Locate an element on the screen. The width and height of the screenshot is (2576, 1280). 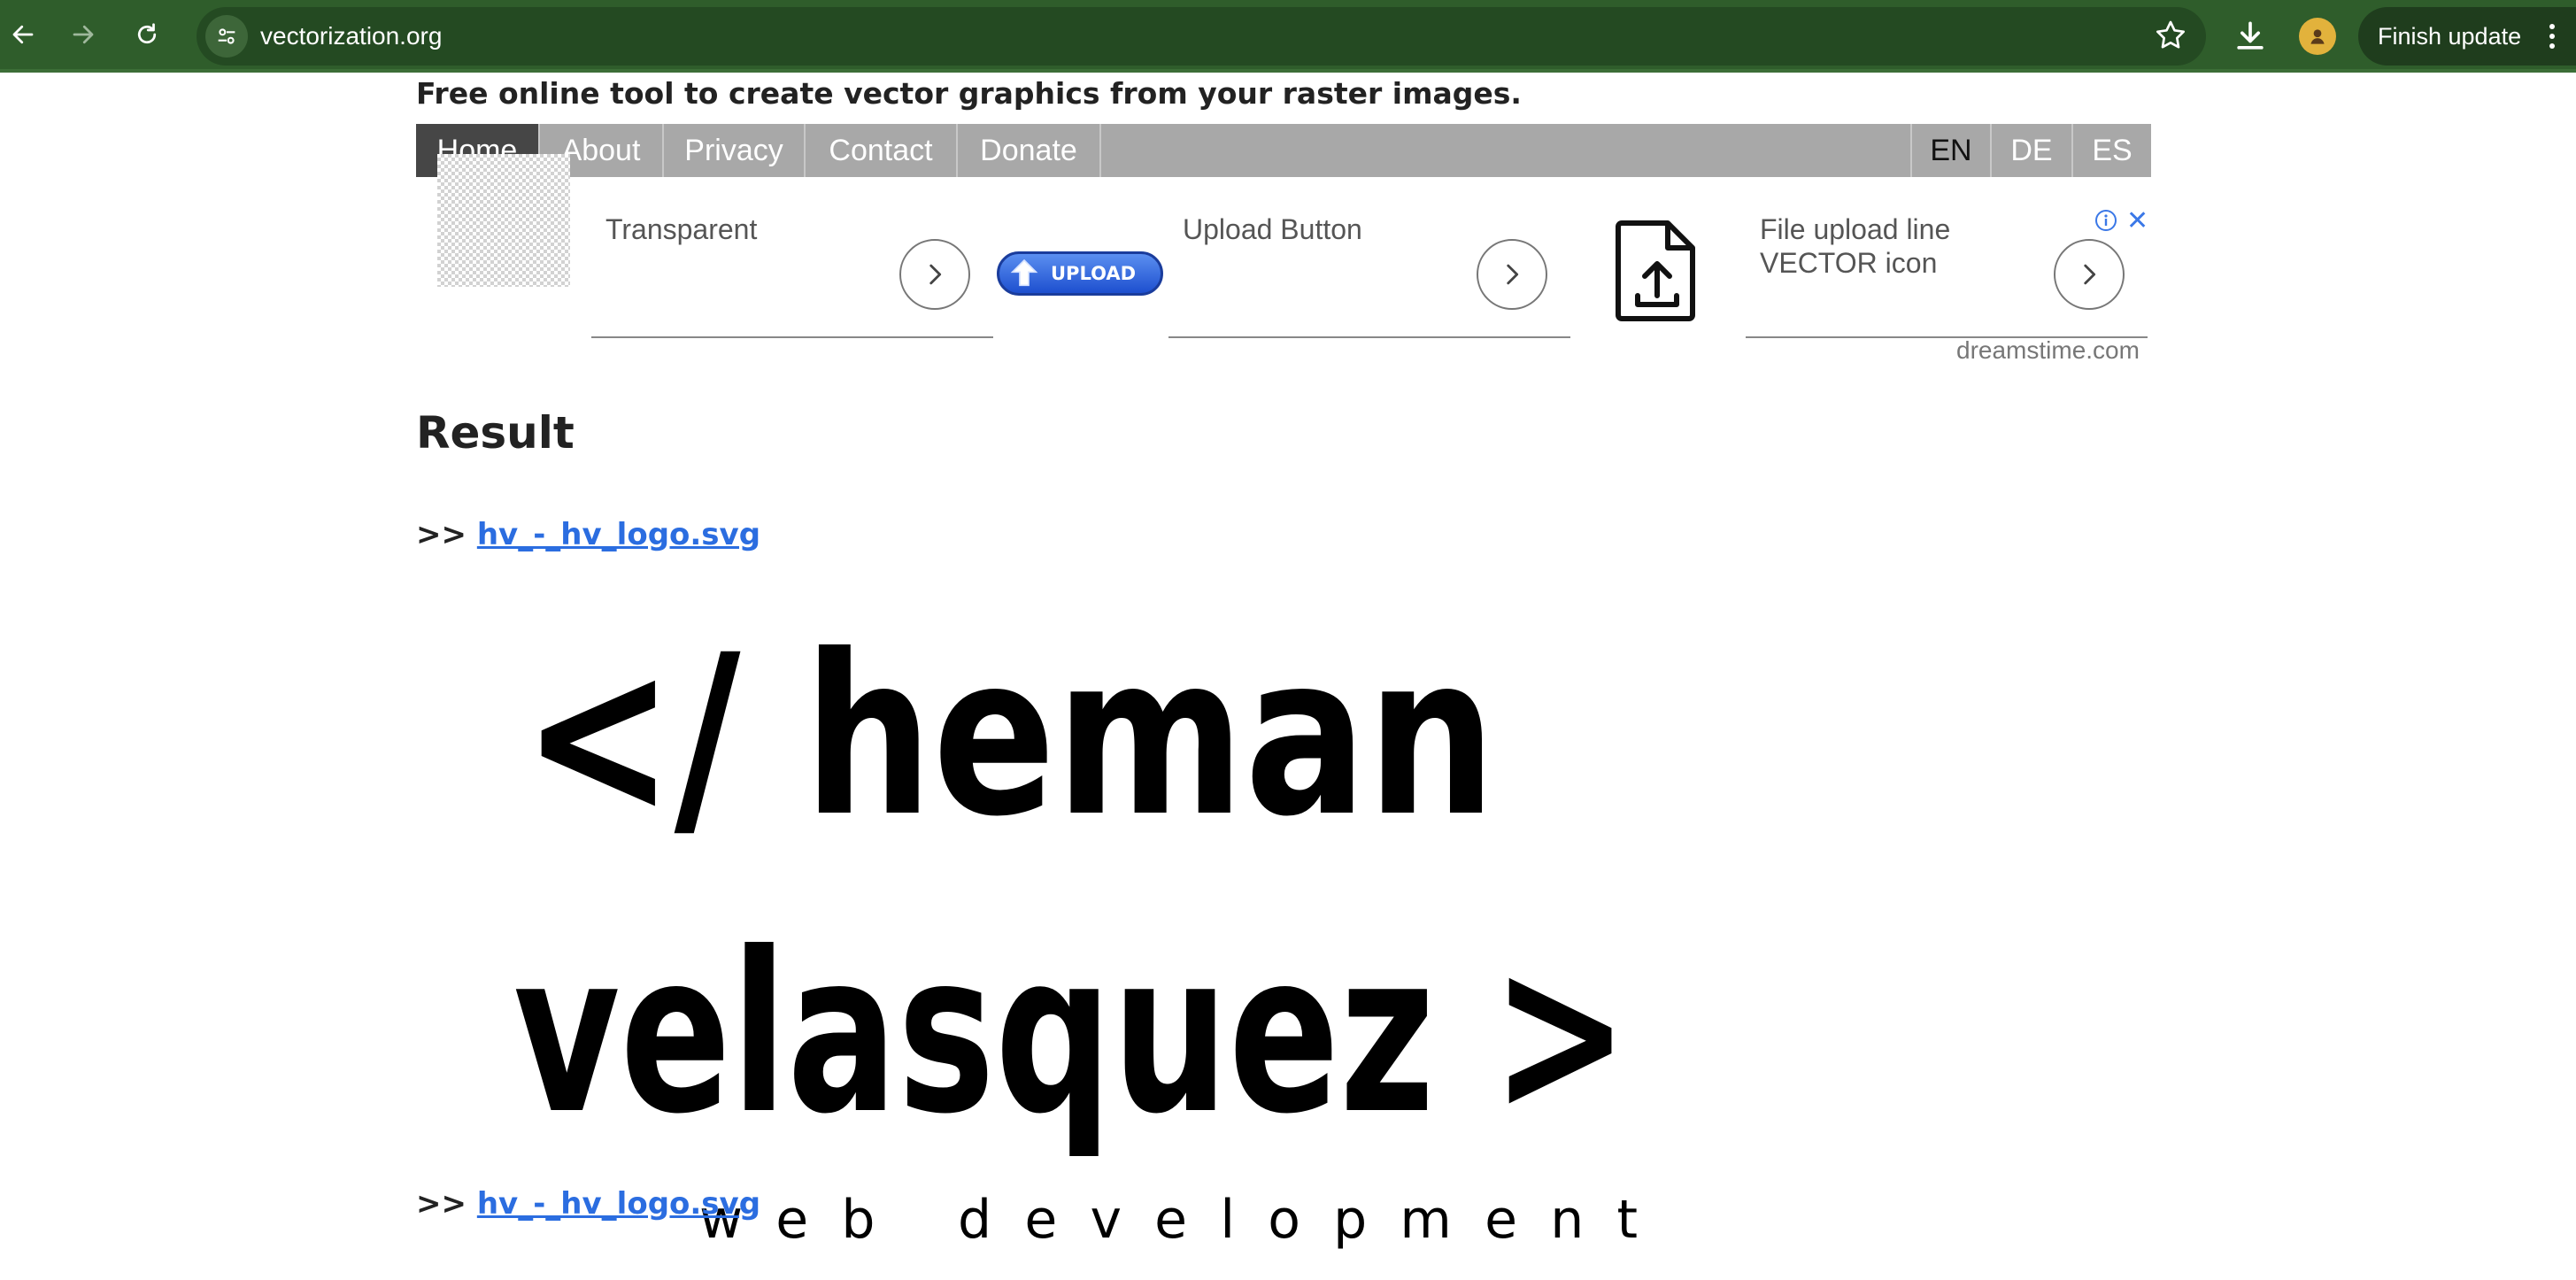
finish-update-button: Finish update is located at coordinates (2467, 36).